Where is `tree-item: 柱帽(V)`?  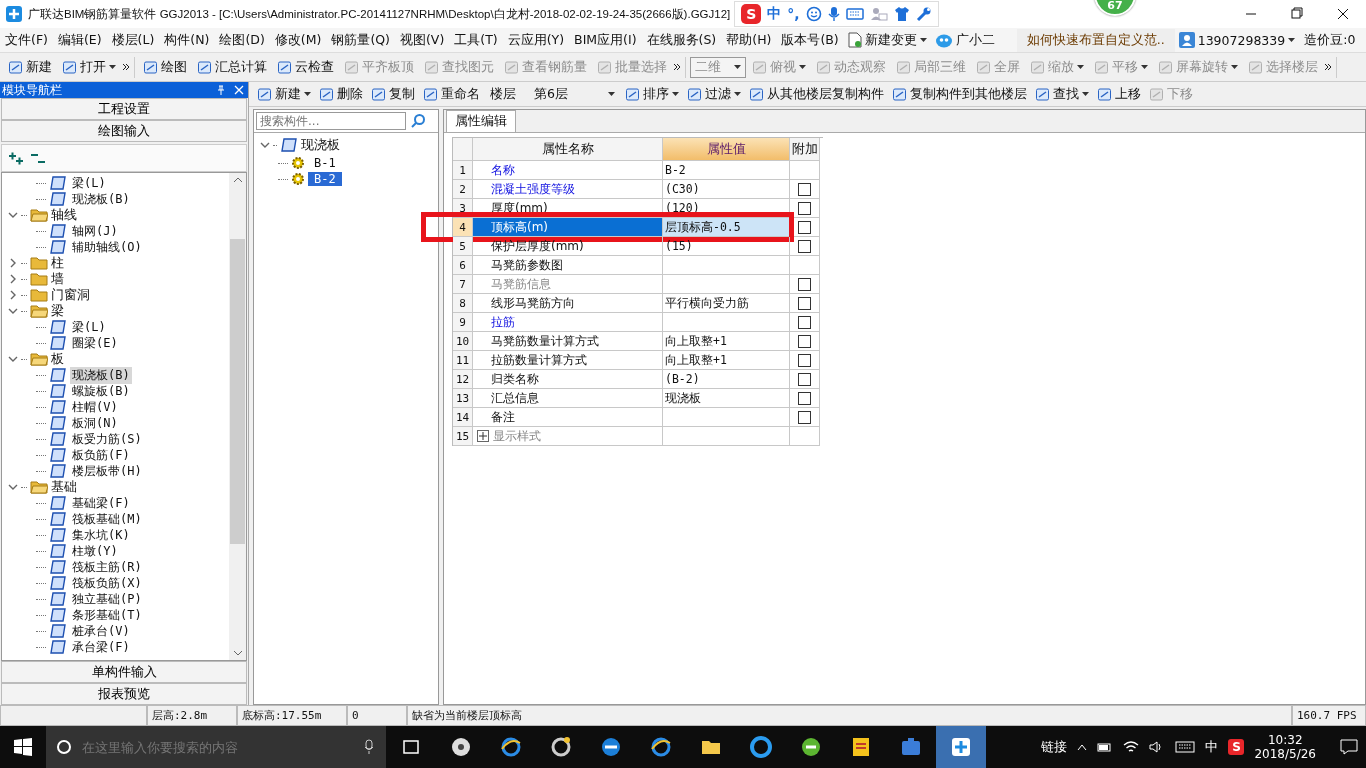 tree-item: 柱帽(V) is located at coordinates (95, 407).